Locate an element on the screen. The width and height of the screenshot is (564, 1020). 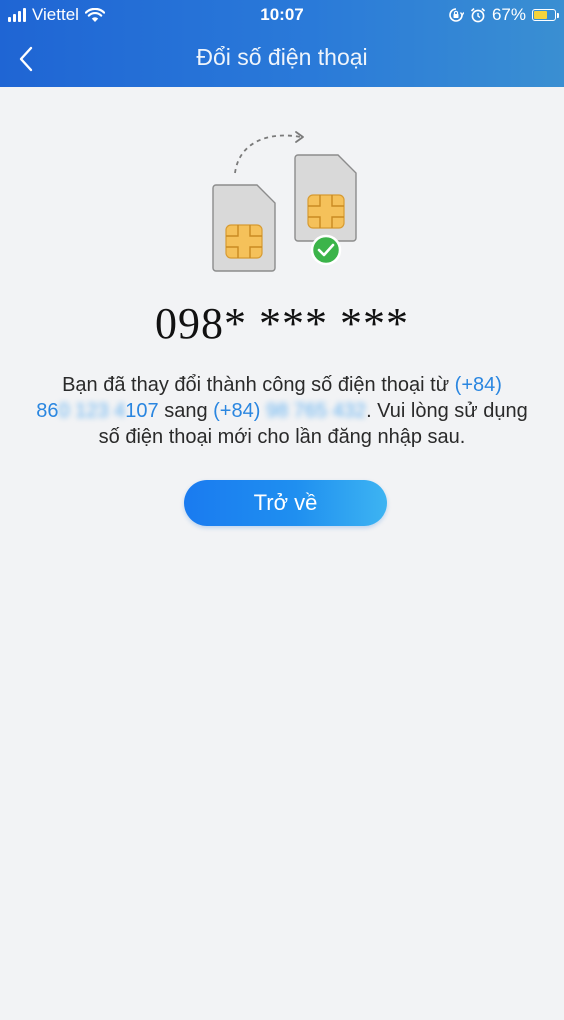
old-number-end: 107 is located at coordinates (142, 411).